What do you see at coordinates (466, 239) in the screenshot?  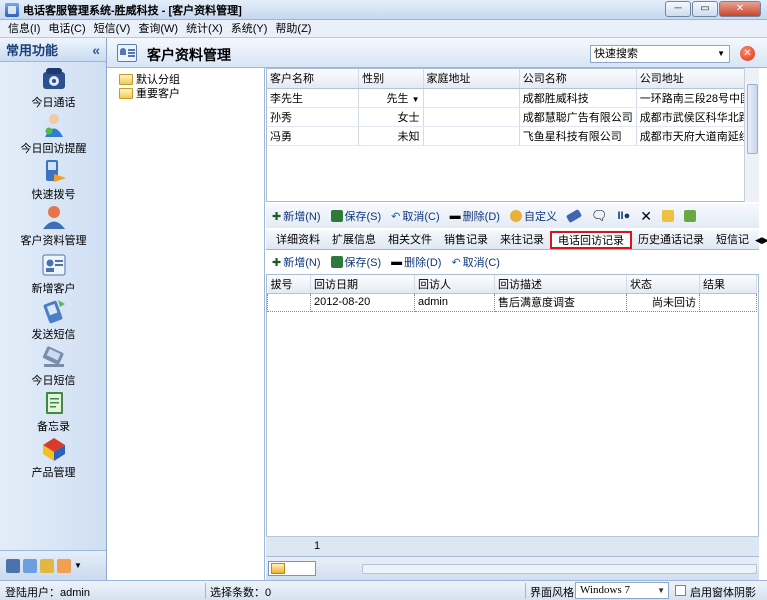 I see `tab-sales-records: 销售记录` at bounding box center [466, 239].